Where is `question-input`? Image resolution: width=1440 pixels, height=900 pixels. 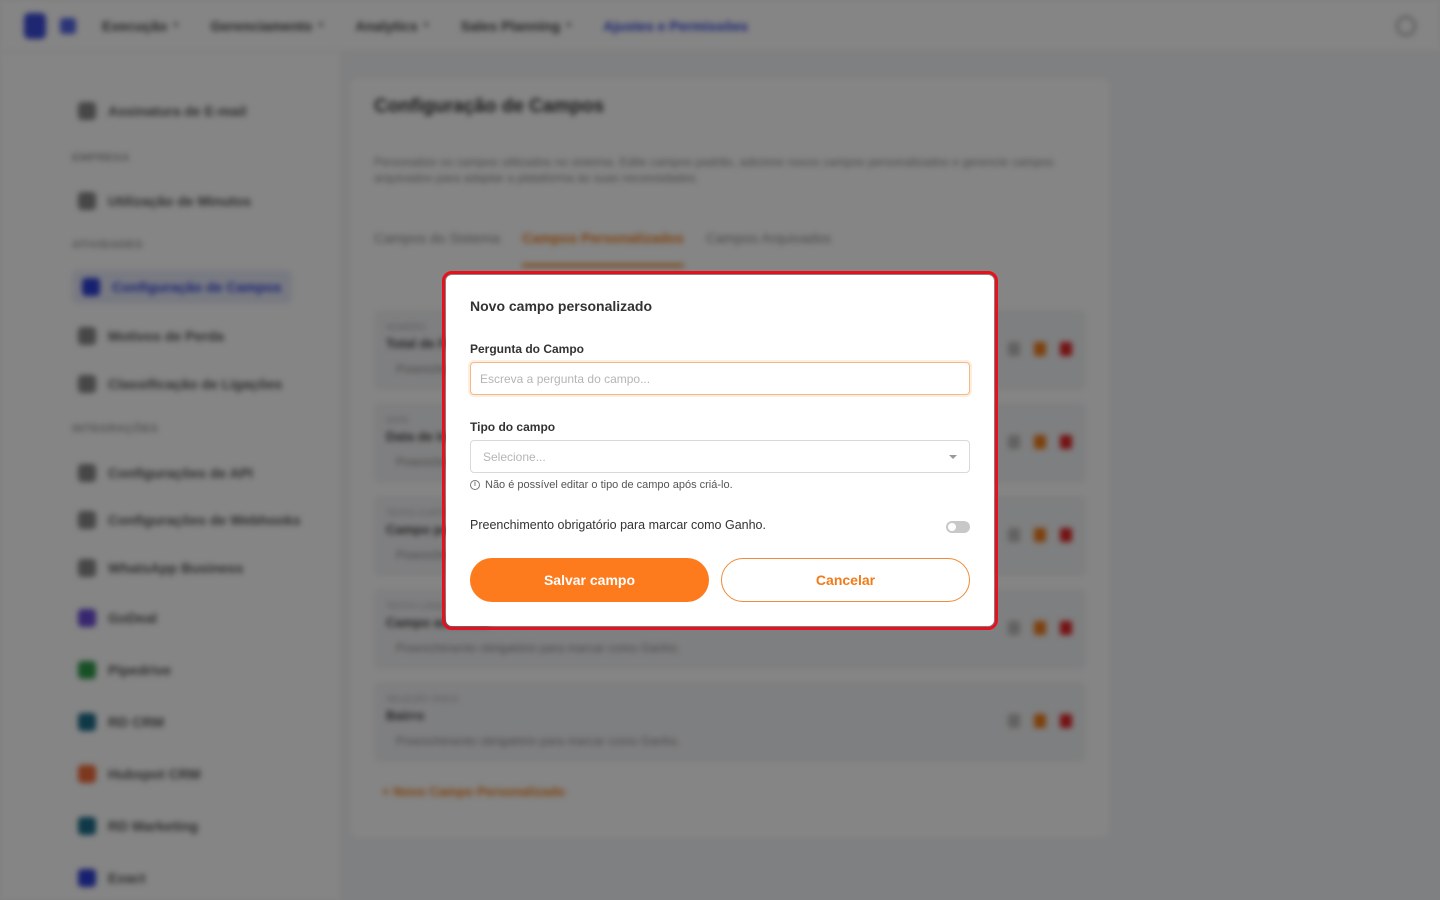
question-input is located at coordinates (720, 378).